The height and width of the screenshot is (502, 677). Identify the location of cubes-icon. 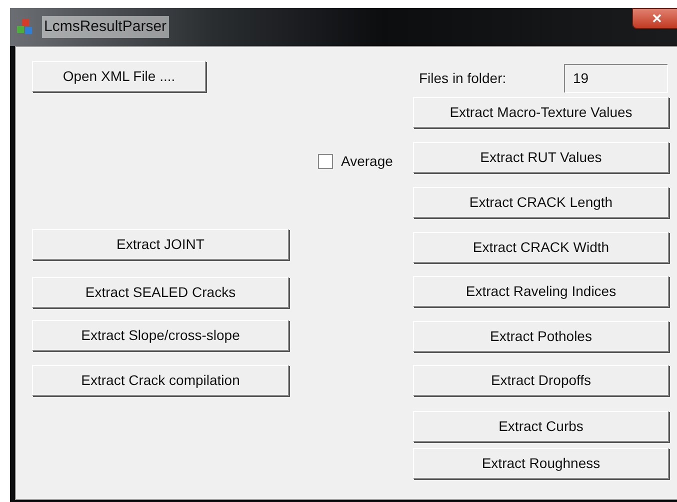
(25, 27).